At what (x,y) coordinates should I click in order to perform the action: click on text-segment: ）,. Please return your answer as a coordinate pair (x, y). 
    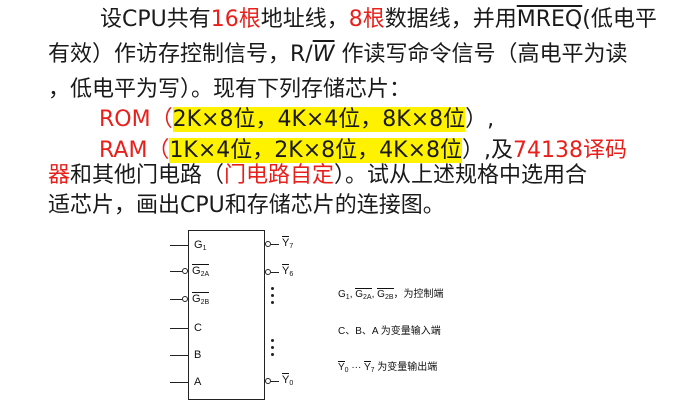
    Looking at the image, I should click on (480, 119).